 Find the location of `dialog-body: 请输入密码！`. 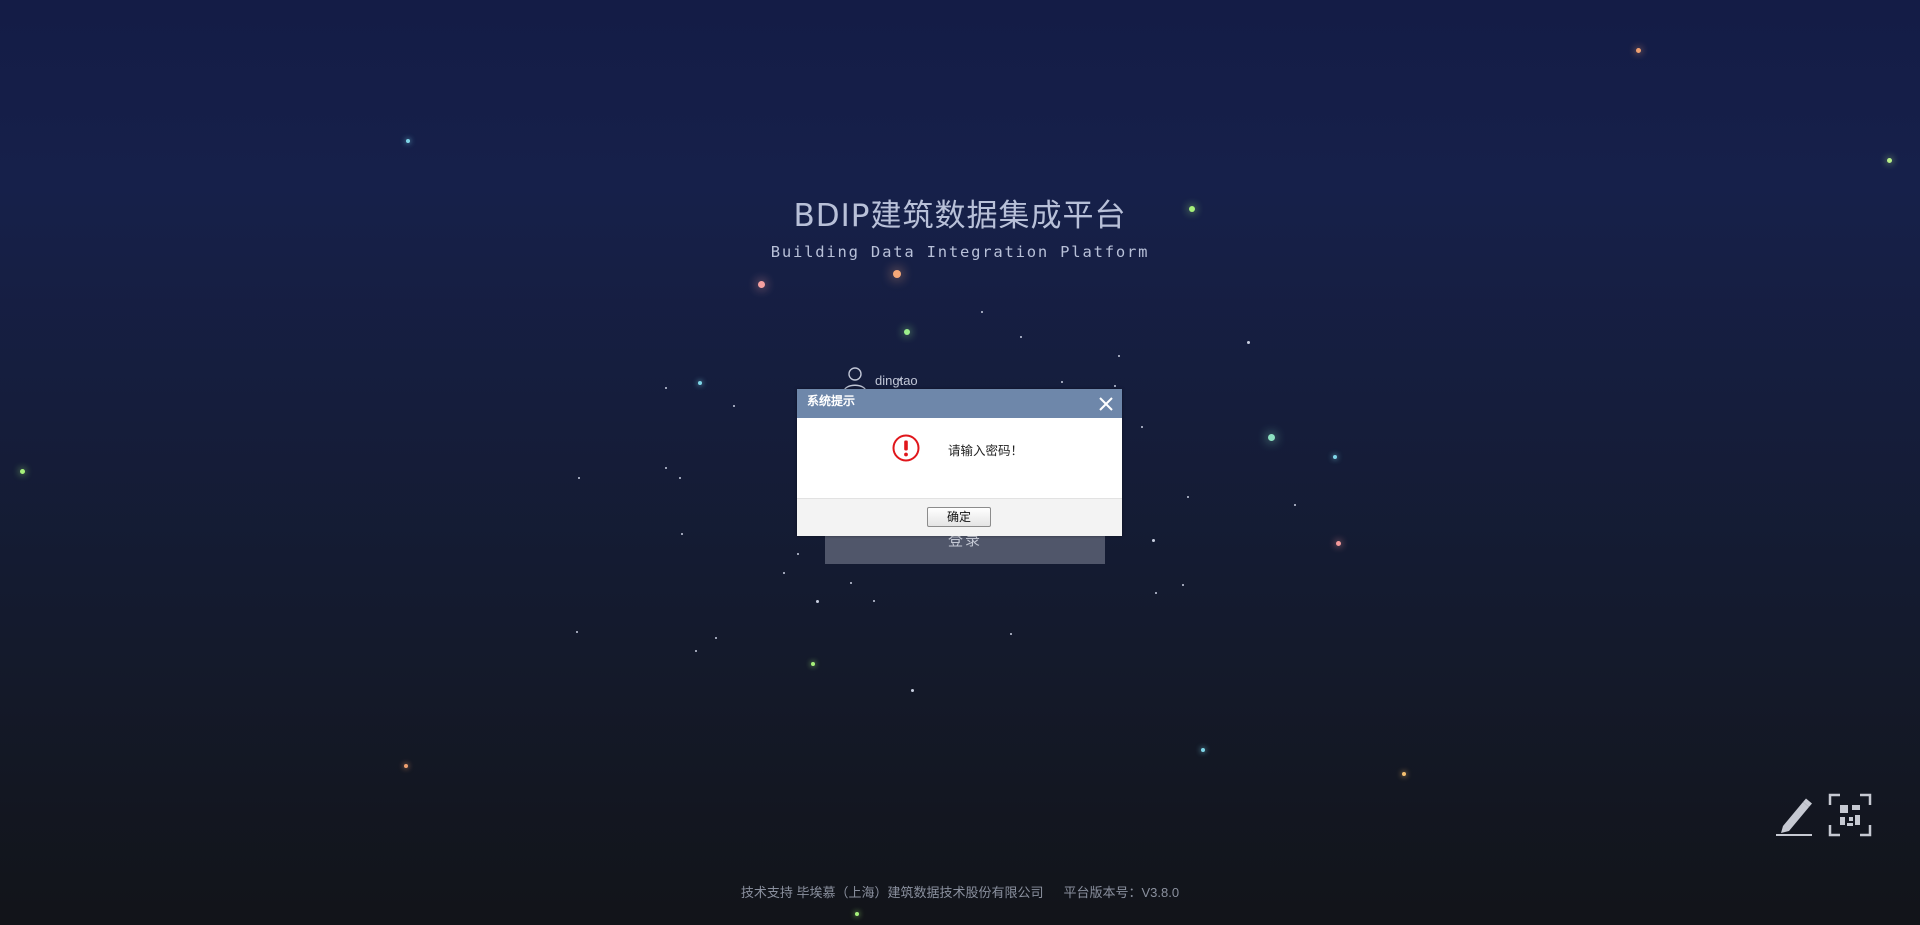

dialog-body: 请输入密码！ is located at coordinates (959, 458).